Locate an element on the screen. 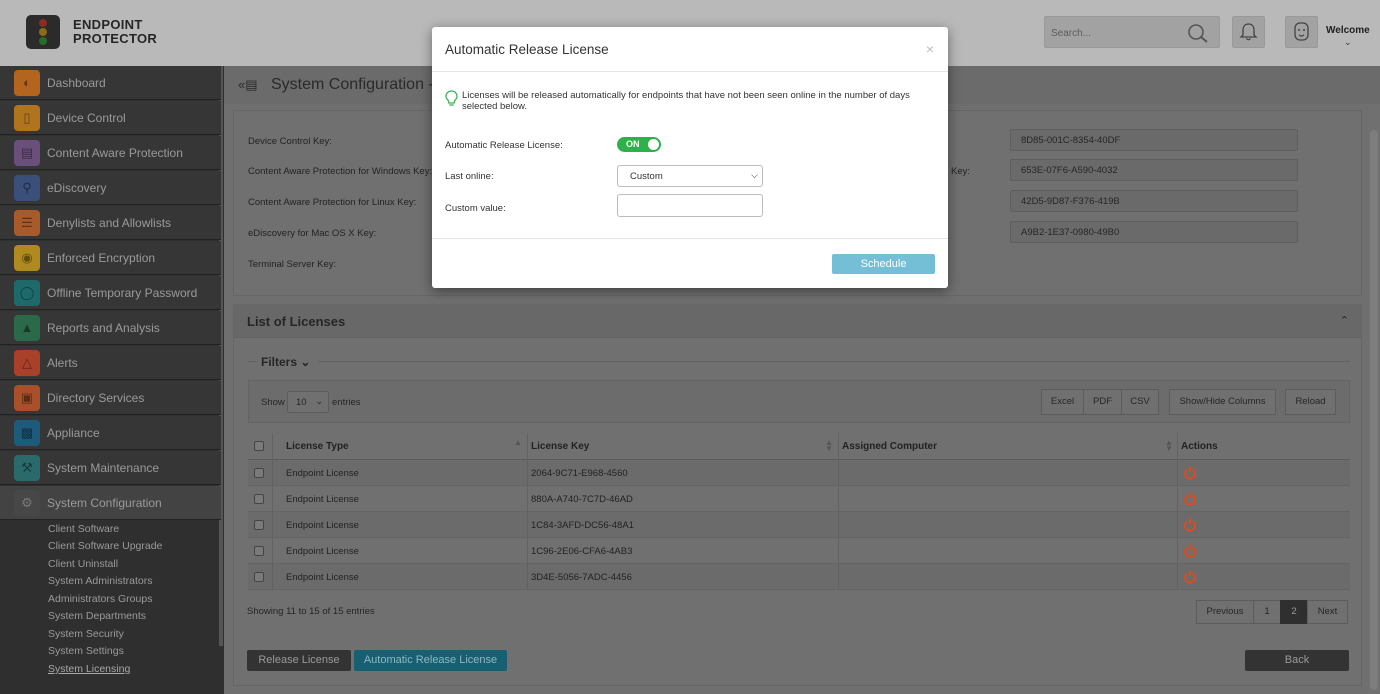  subnav-system-licensing: System Licensing is located at coordinates (89, 669).